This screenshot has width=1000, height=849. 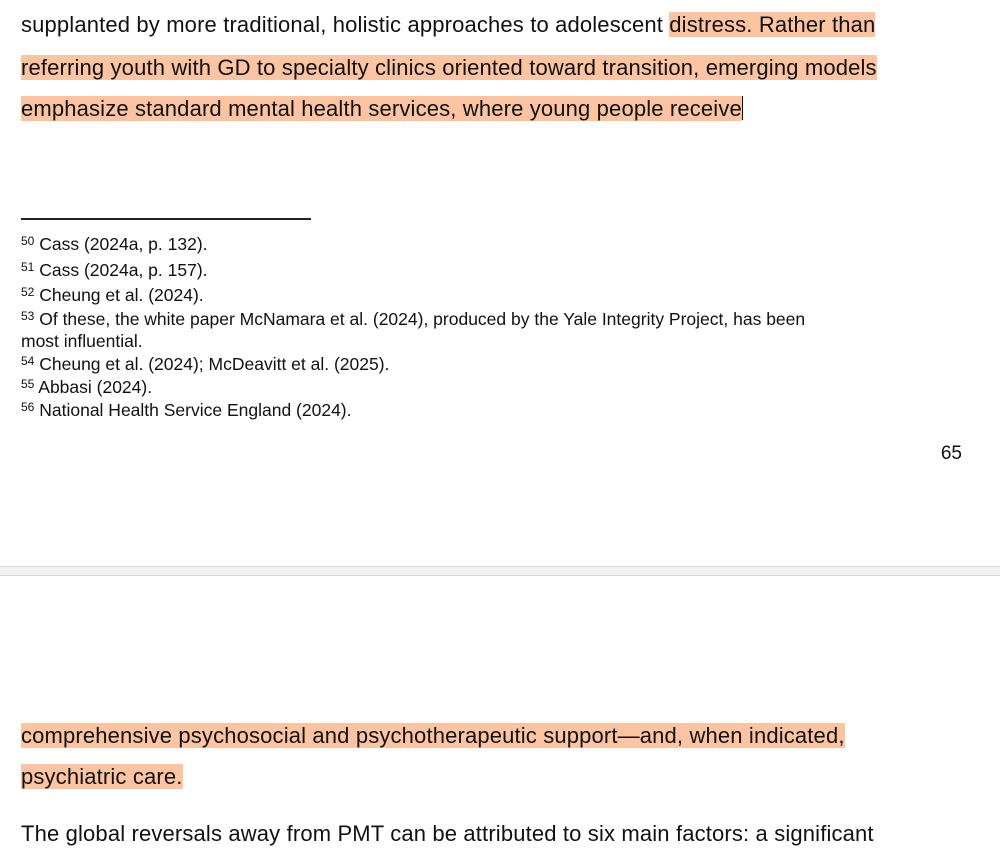 What do you see at coordinates (95, 387) in the screenshot?
I see `footnote-text: Abbasi (2024).` at bounding box center [95, 387].